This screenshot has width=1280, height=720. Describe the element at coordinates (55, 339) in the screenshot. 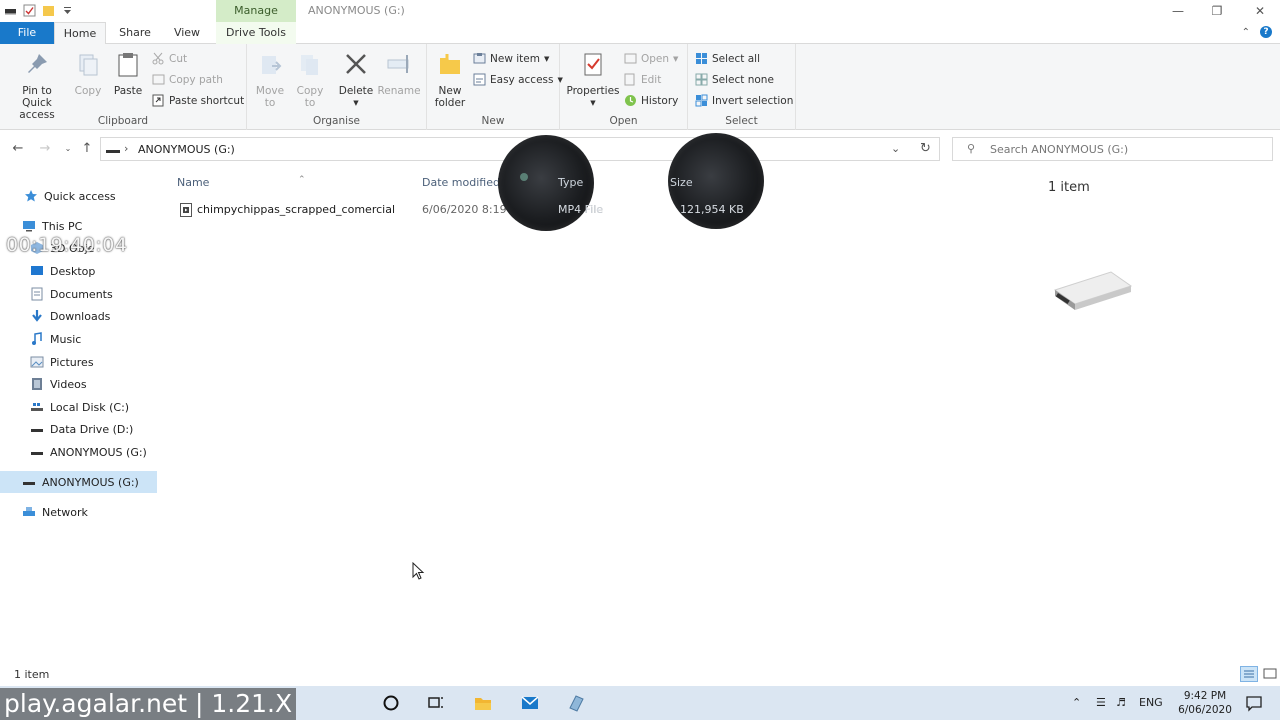

I see `nav-music: Music` at that location.